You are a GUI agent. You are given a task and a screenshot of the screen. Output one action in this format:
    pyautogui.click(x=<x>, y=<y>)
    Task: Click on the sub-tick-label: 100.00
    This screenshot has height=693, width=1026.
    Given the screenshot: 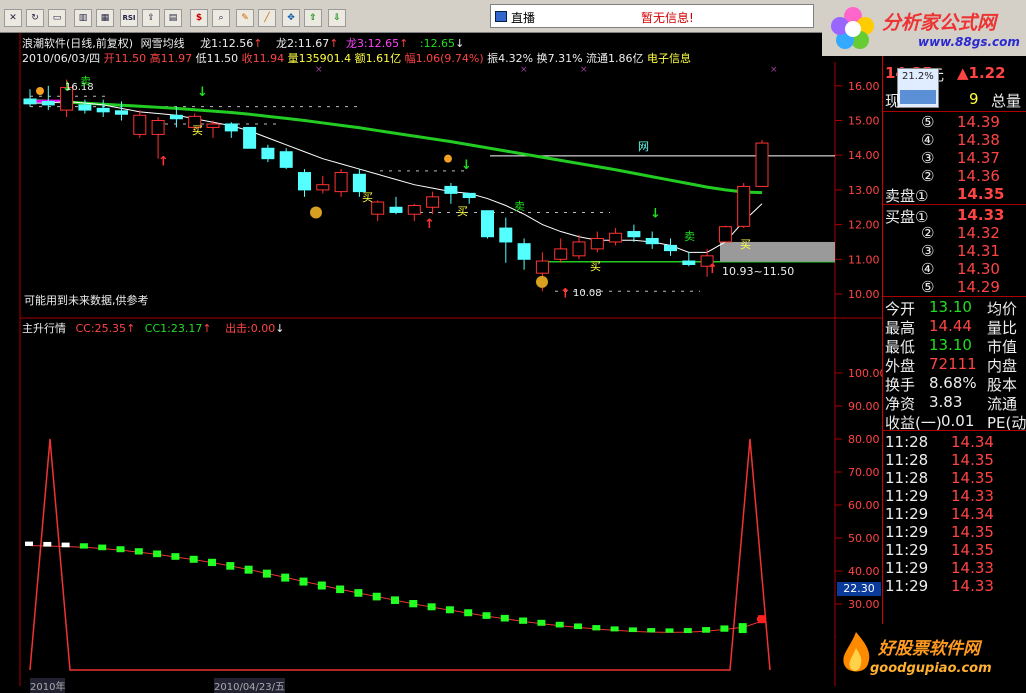 What is the action you would take?
    pyautogui.click(x=867, y=373)
    